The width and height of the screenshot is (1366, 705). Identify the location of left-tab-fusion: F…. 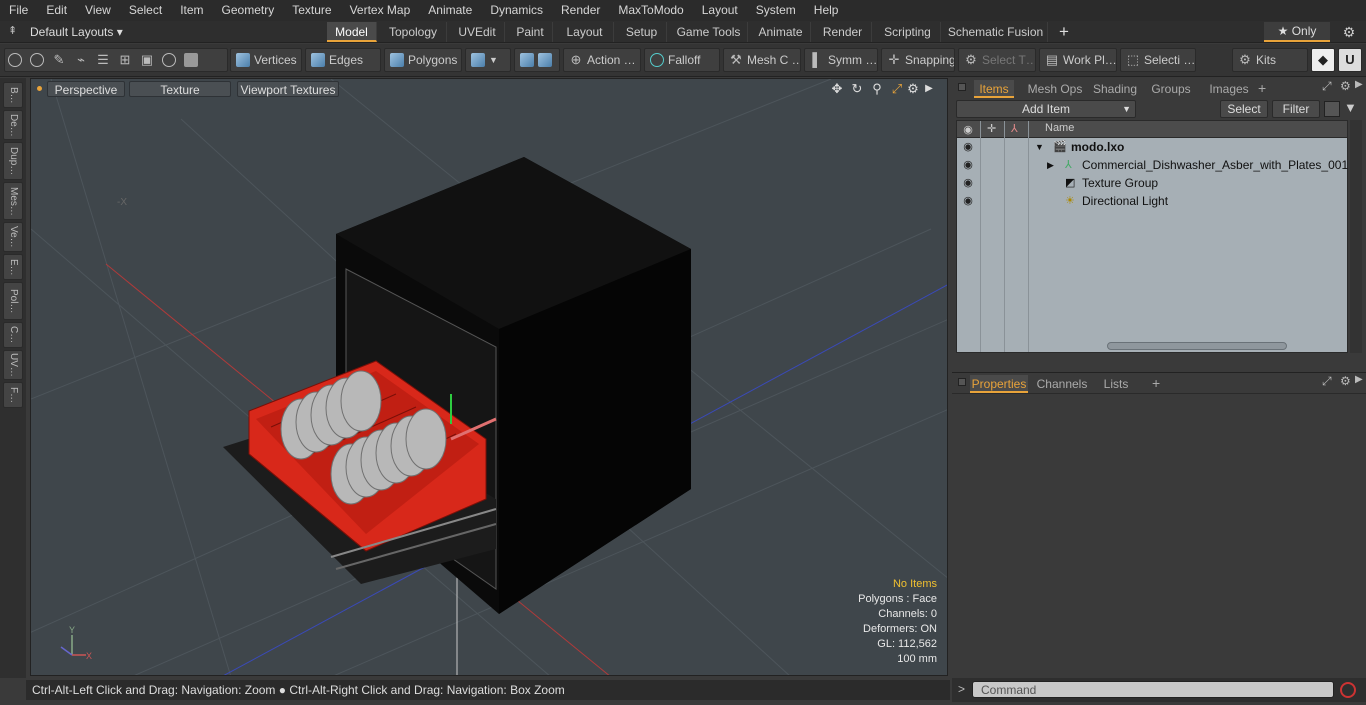
(13, 395).